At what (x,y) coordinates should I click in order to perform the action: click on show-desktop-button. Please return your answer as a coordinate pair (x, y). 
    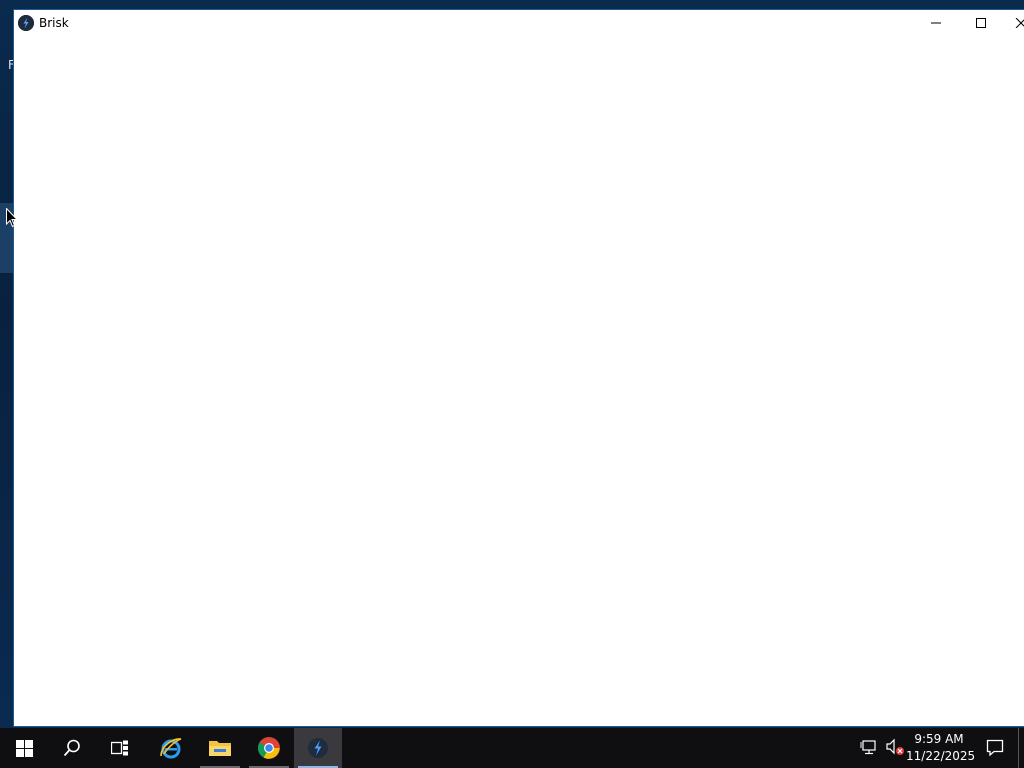
    Looking at the image, I should click on (1018, 748).